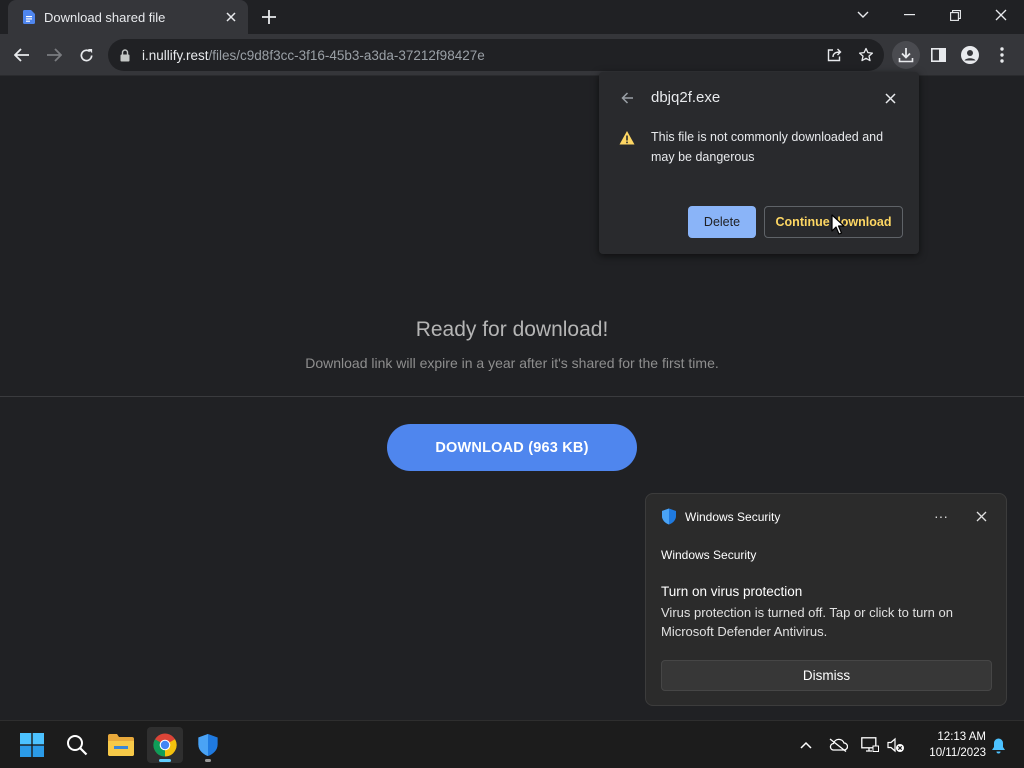 Image resolution: width=1024 pixels, height=768 pixels. What do you see at coordinates (627, 98) in the screenshot?
I see `back-arrow-icon` at bounding box center [627, 98].